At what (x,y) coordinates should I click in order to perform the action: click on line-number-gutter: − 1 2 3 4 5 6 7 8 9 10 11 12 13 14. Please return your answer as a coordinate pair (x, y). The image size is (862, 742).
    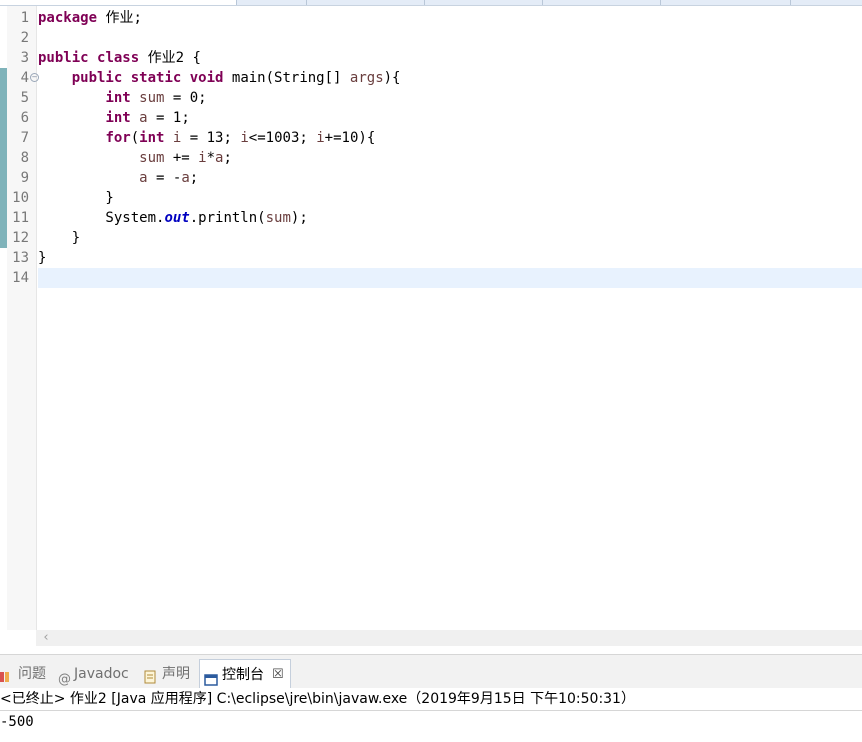
    Looking at the image, I should click on (23, 318).